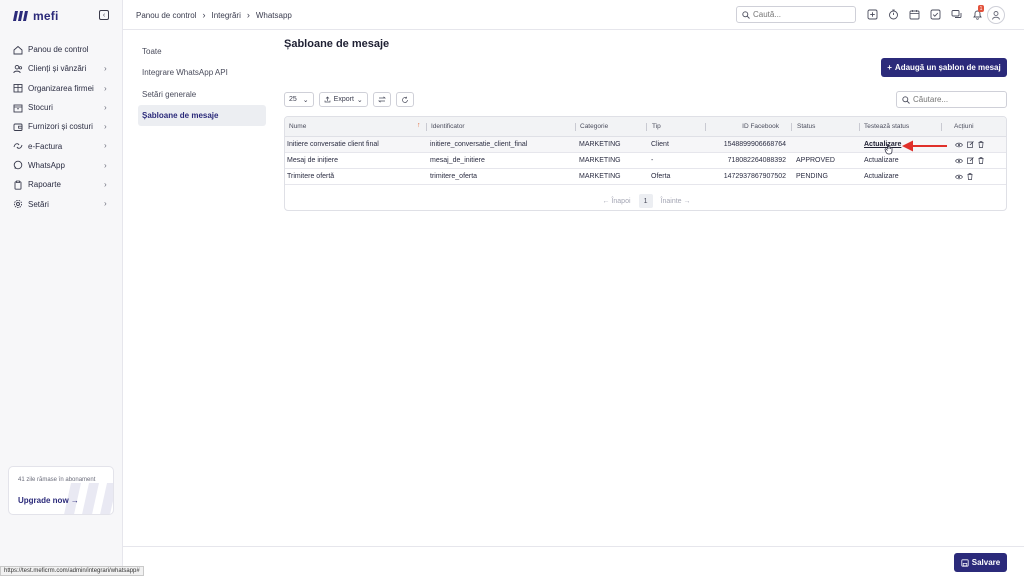 This screenshot has height=576, width=1024. What do you see at coordinates (61, 203) in the screenshot?
I see `sidebar-item-setari: Setări ›` at bounding box center [61, 203].